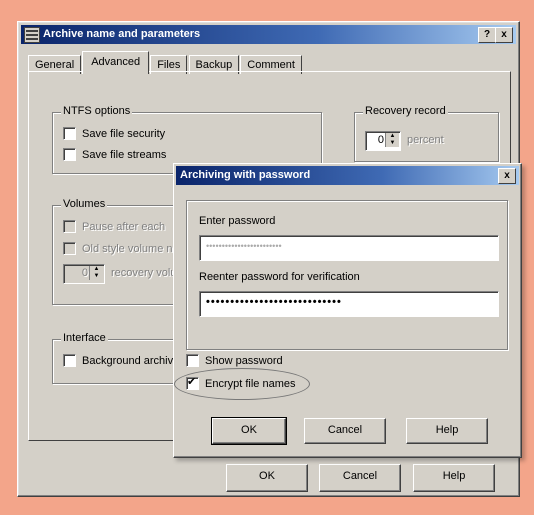 This screenshot has height=515, width=534. What do you see at coordinates (165, 62) in the screenshot?
I see `tab-strip: General Advanced Files Backup Comment` at bounding box center [165, 62].